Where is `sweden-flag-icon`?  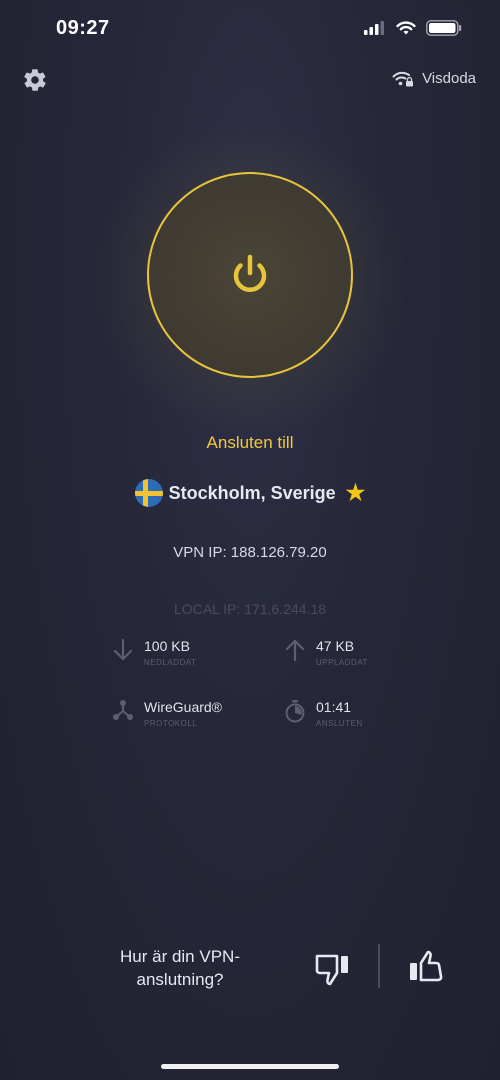
sweden-flag-icon is located at coordinates (148, 493).